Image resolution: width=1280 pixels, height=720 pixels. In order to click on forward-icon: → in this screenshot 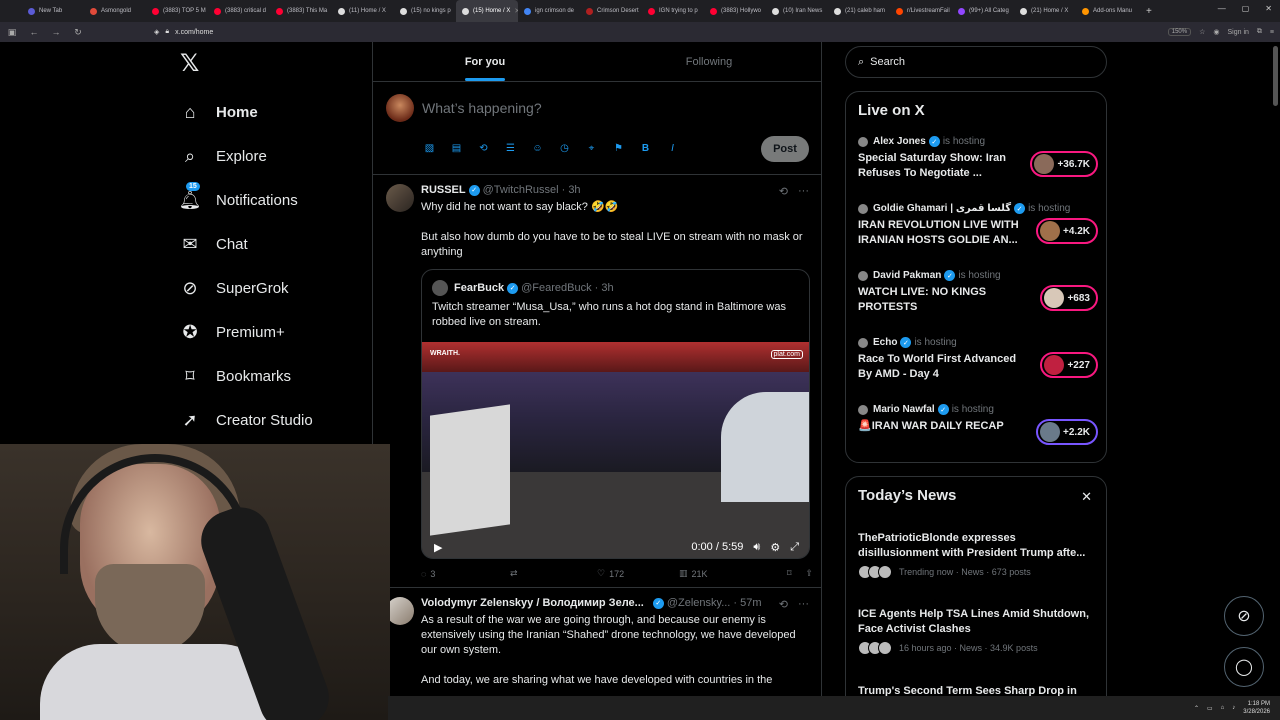, I will do `click(56, 32)`.